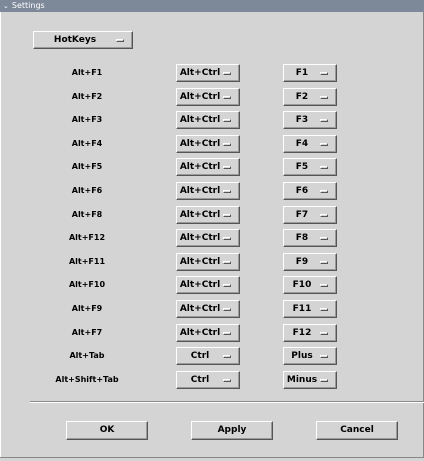  I want to click on hotkey-action-label: Alt+F3, so click(87, 119).